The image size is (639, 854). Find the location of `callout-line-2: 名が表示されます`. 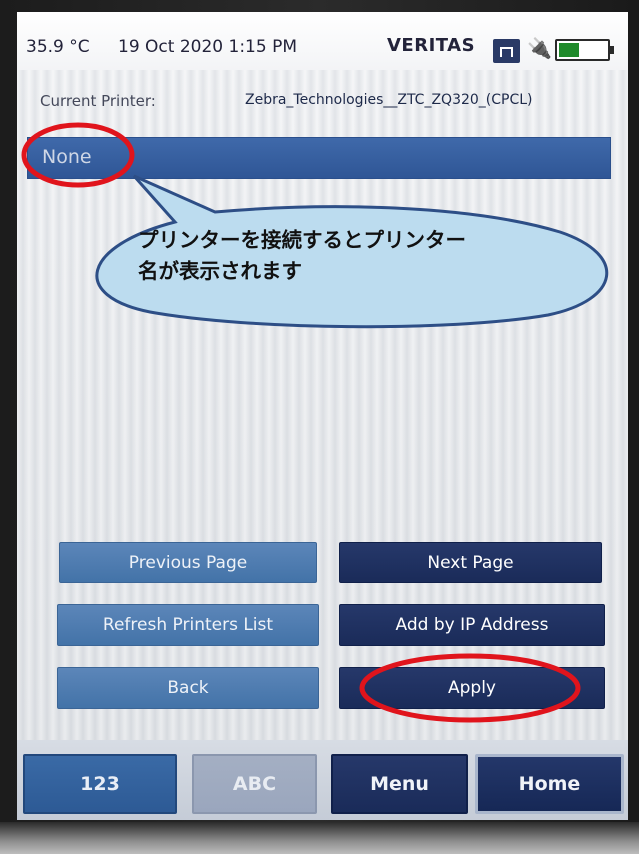

callout-line-2: 名が表示されます is located at coordinates (220, 271).